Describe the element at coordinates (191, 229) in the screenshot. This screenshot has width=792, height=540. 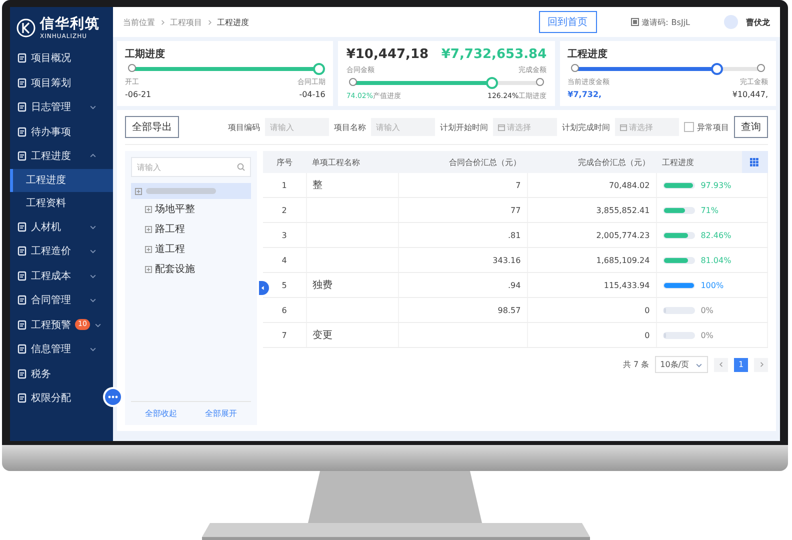
I see `tree-item: 路工程` at that location.